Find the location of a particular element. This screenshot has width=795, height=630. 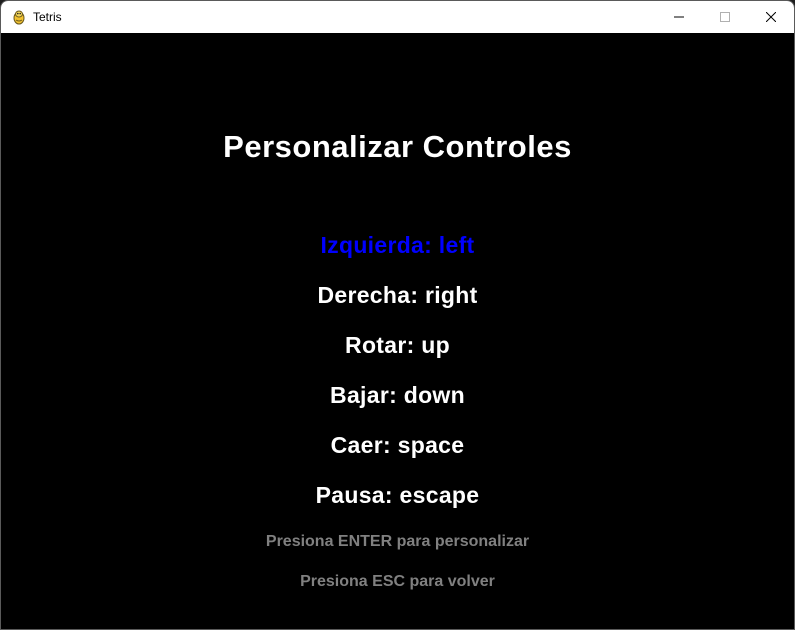

window-controls is located at coordinates (725, 17).